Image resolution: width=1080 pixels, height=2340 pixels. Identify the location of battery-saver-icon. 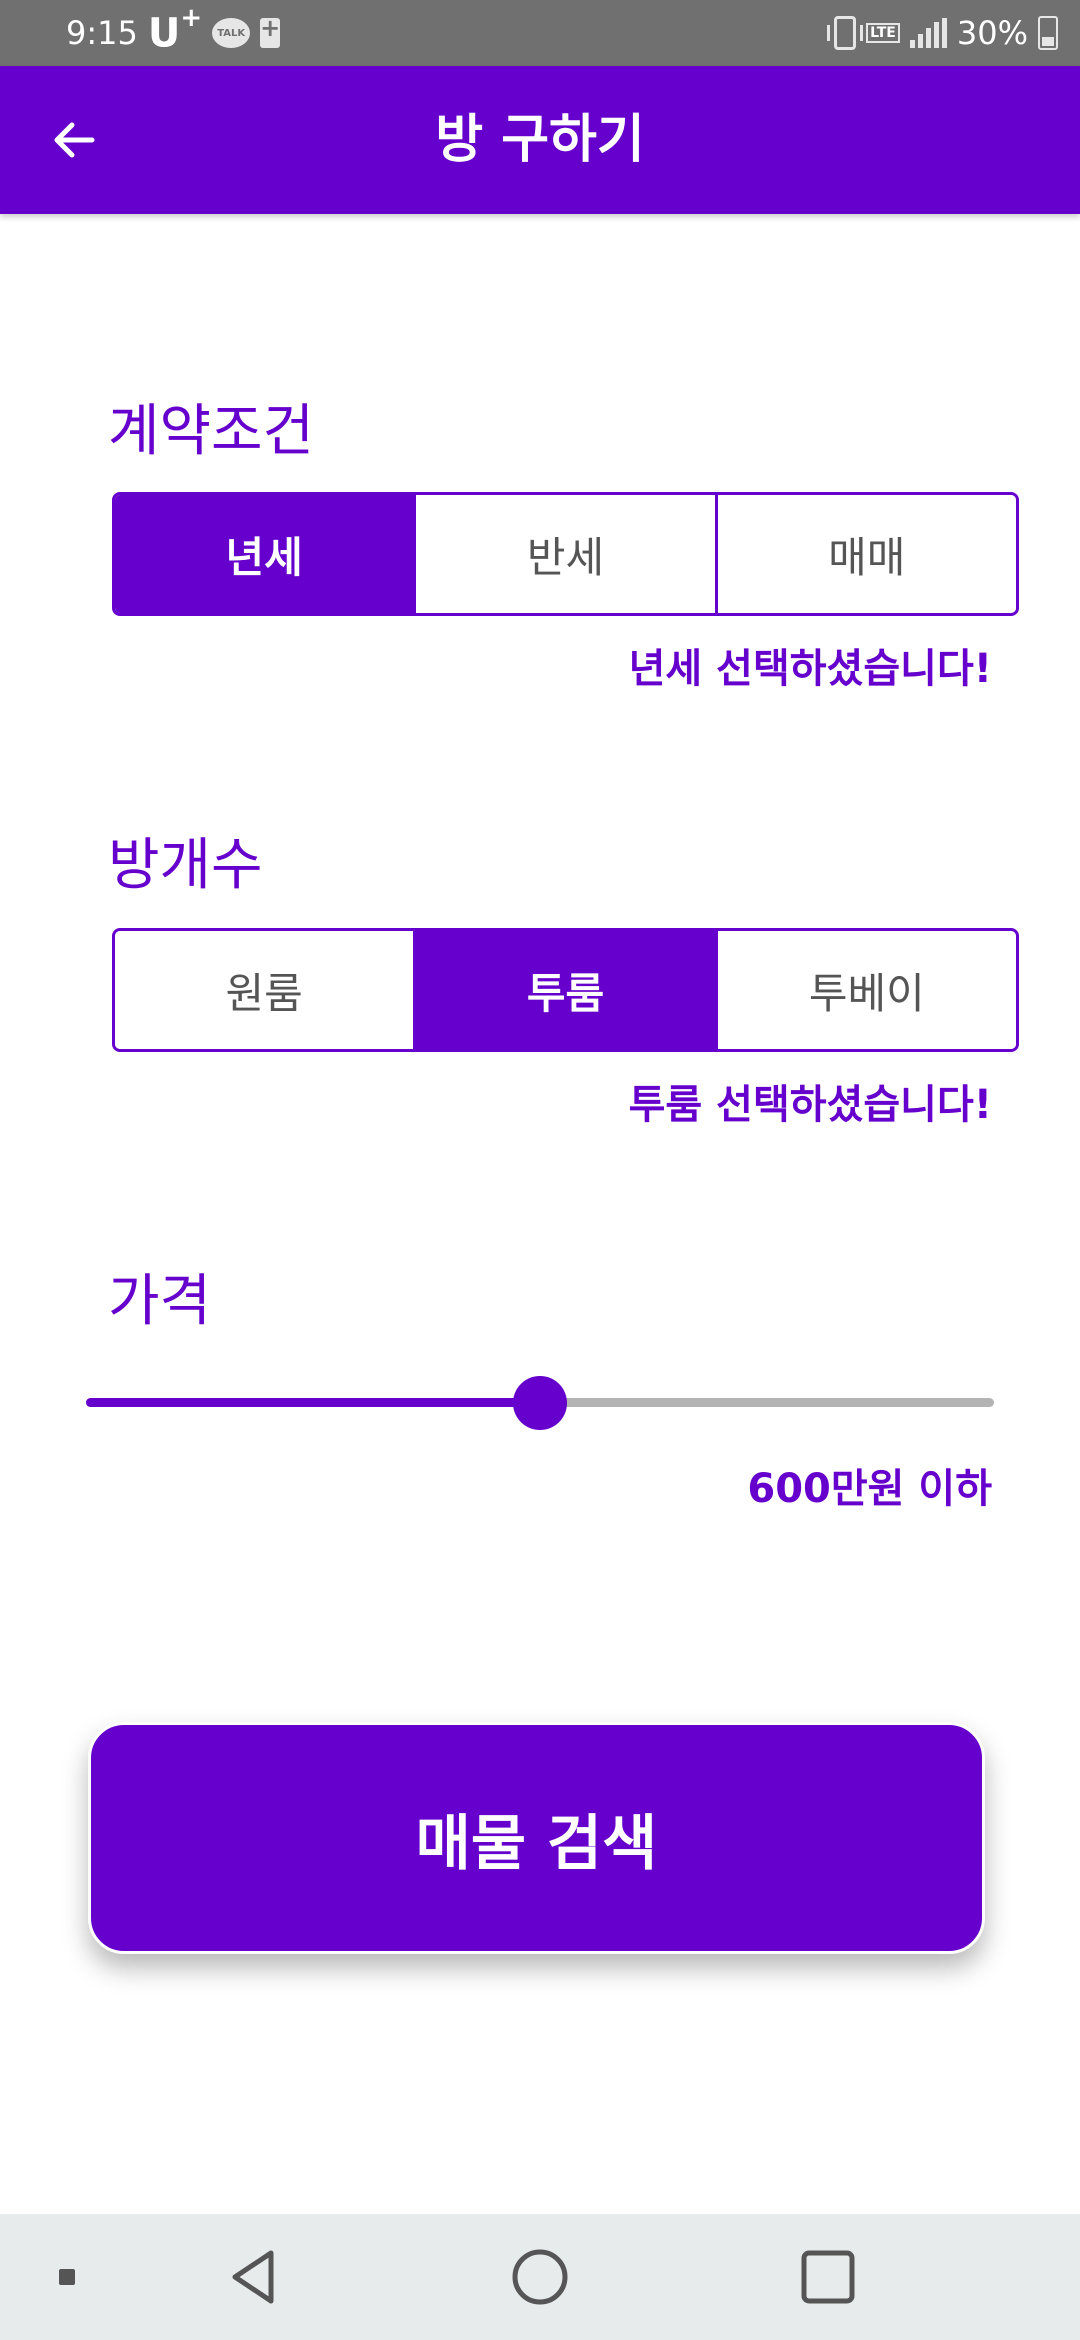
(270, 31).